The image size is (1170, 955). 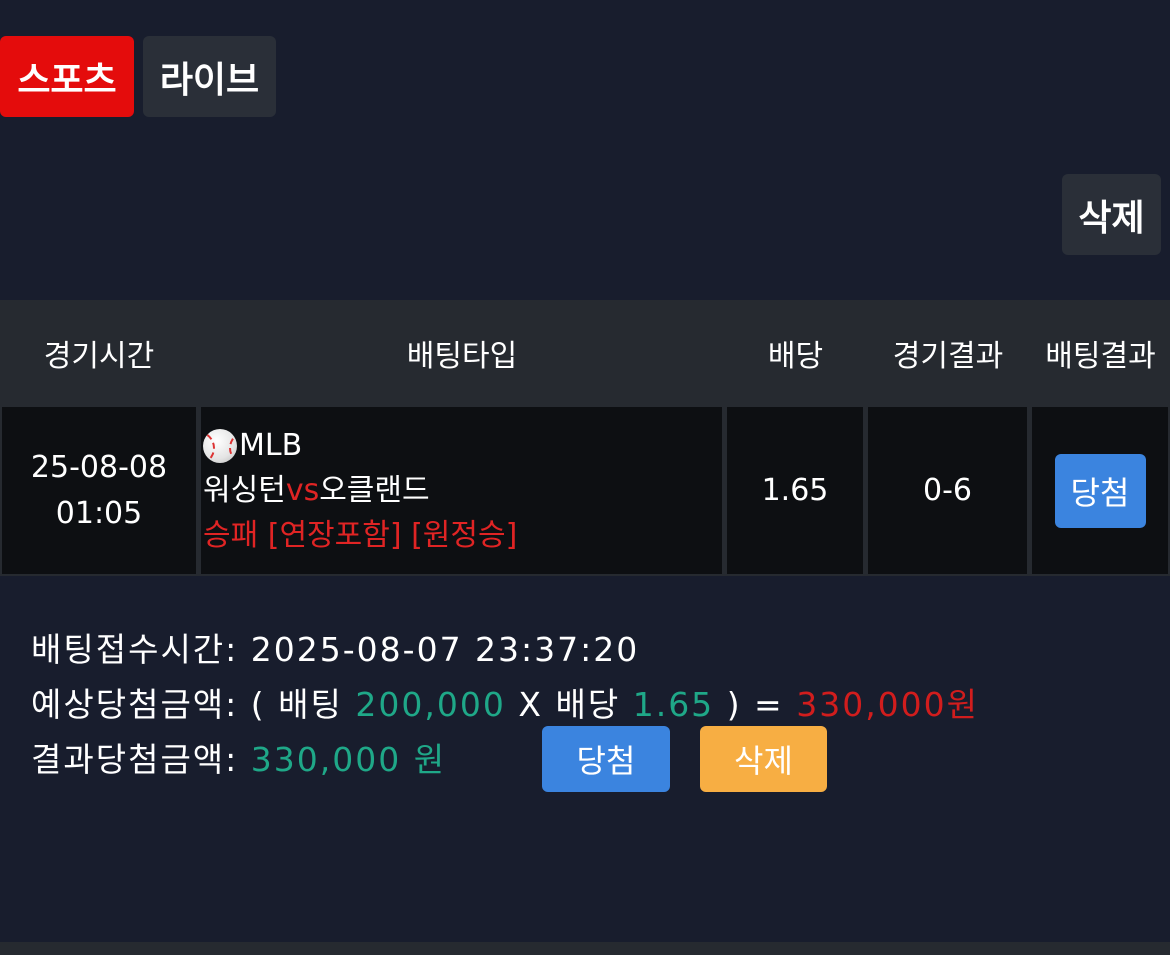 I want to click on footer-bar, so click(x=585, y=948).